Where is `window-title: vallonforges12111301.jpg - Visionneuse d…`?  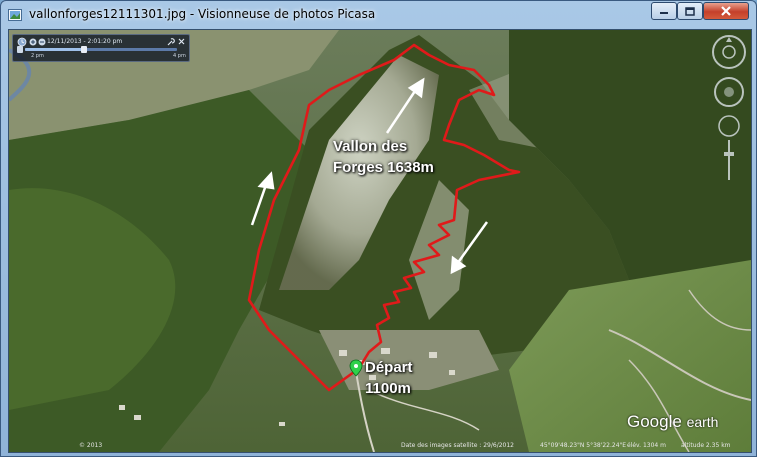 window-title: vallonforges12111301.jpg - Visionneuse d… is located at coordinates (202, 14).